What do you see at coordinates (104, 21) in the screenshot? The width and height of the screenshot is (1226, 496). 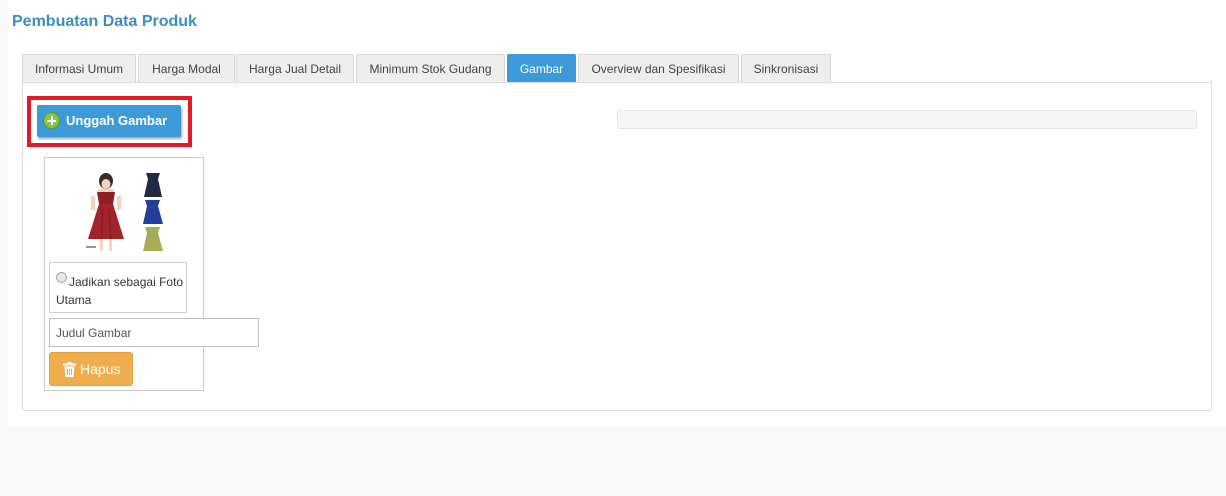 I see `page-title: Pembuatan Data Produk` at bounding box center [104, 21].